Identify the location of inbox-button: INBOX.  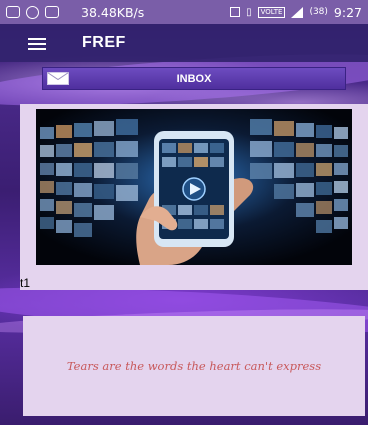
(194, 78).